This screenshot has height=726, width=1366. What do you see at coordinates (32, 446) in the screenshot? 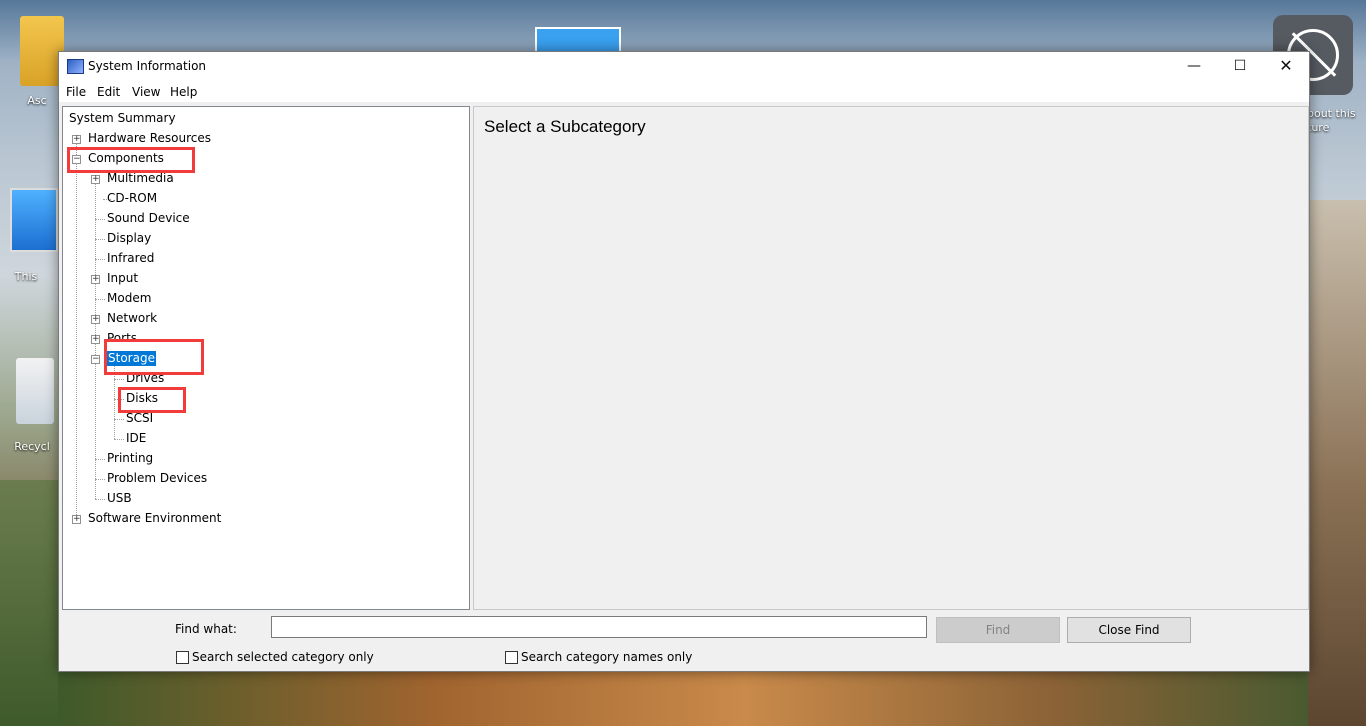
I see `desktop-icon-label: Recycl` at bounding box center [32, 446].